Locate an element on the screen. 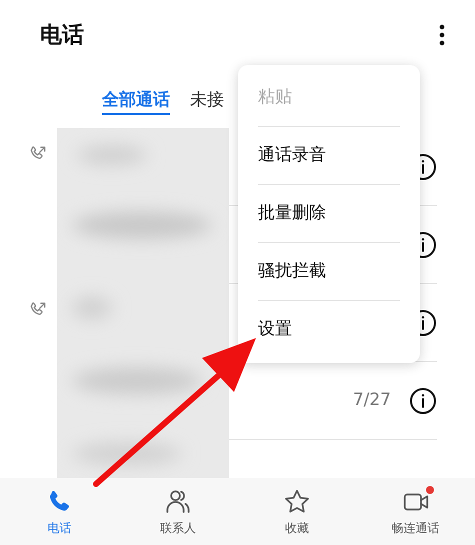 This screenshot has height=545, width=475. nav-tab: 联系人 is located at coordinates (178, 511).